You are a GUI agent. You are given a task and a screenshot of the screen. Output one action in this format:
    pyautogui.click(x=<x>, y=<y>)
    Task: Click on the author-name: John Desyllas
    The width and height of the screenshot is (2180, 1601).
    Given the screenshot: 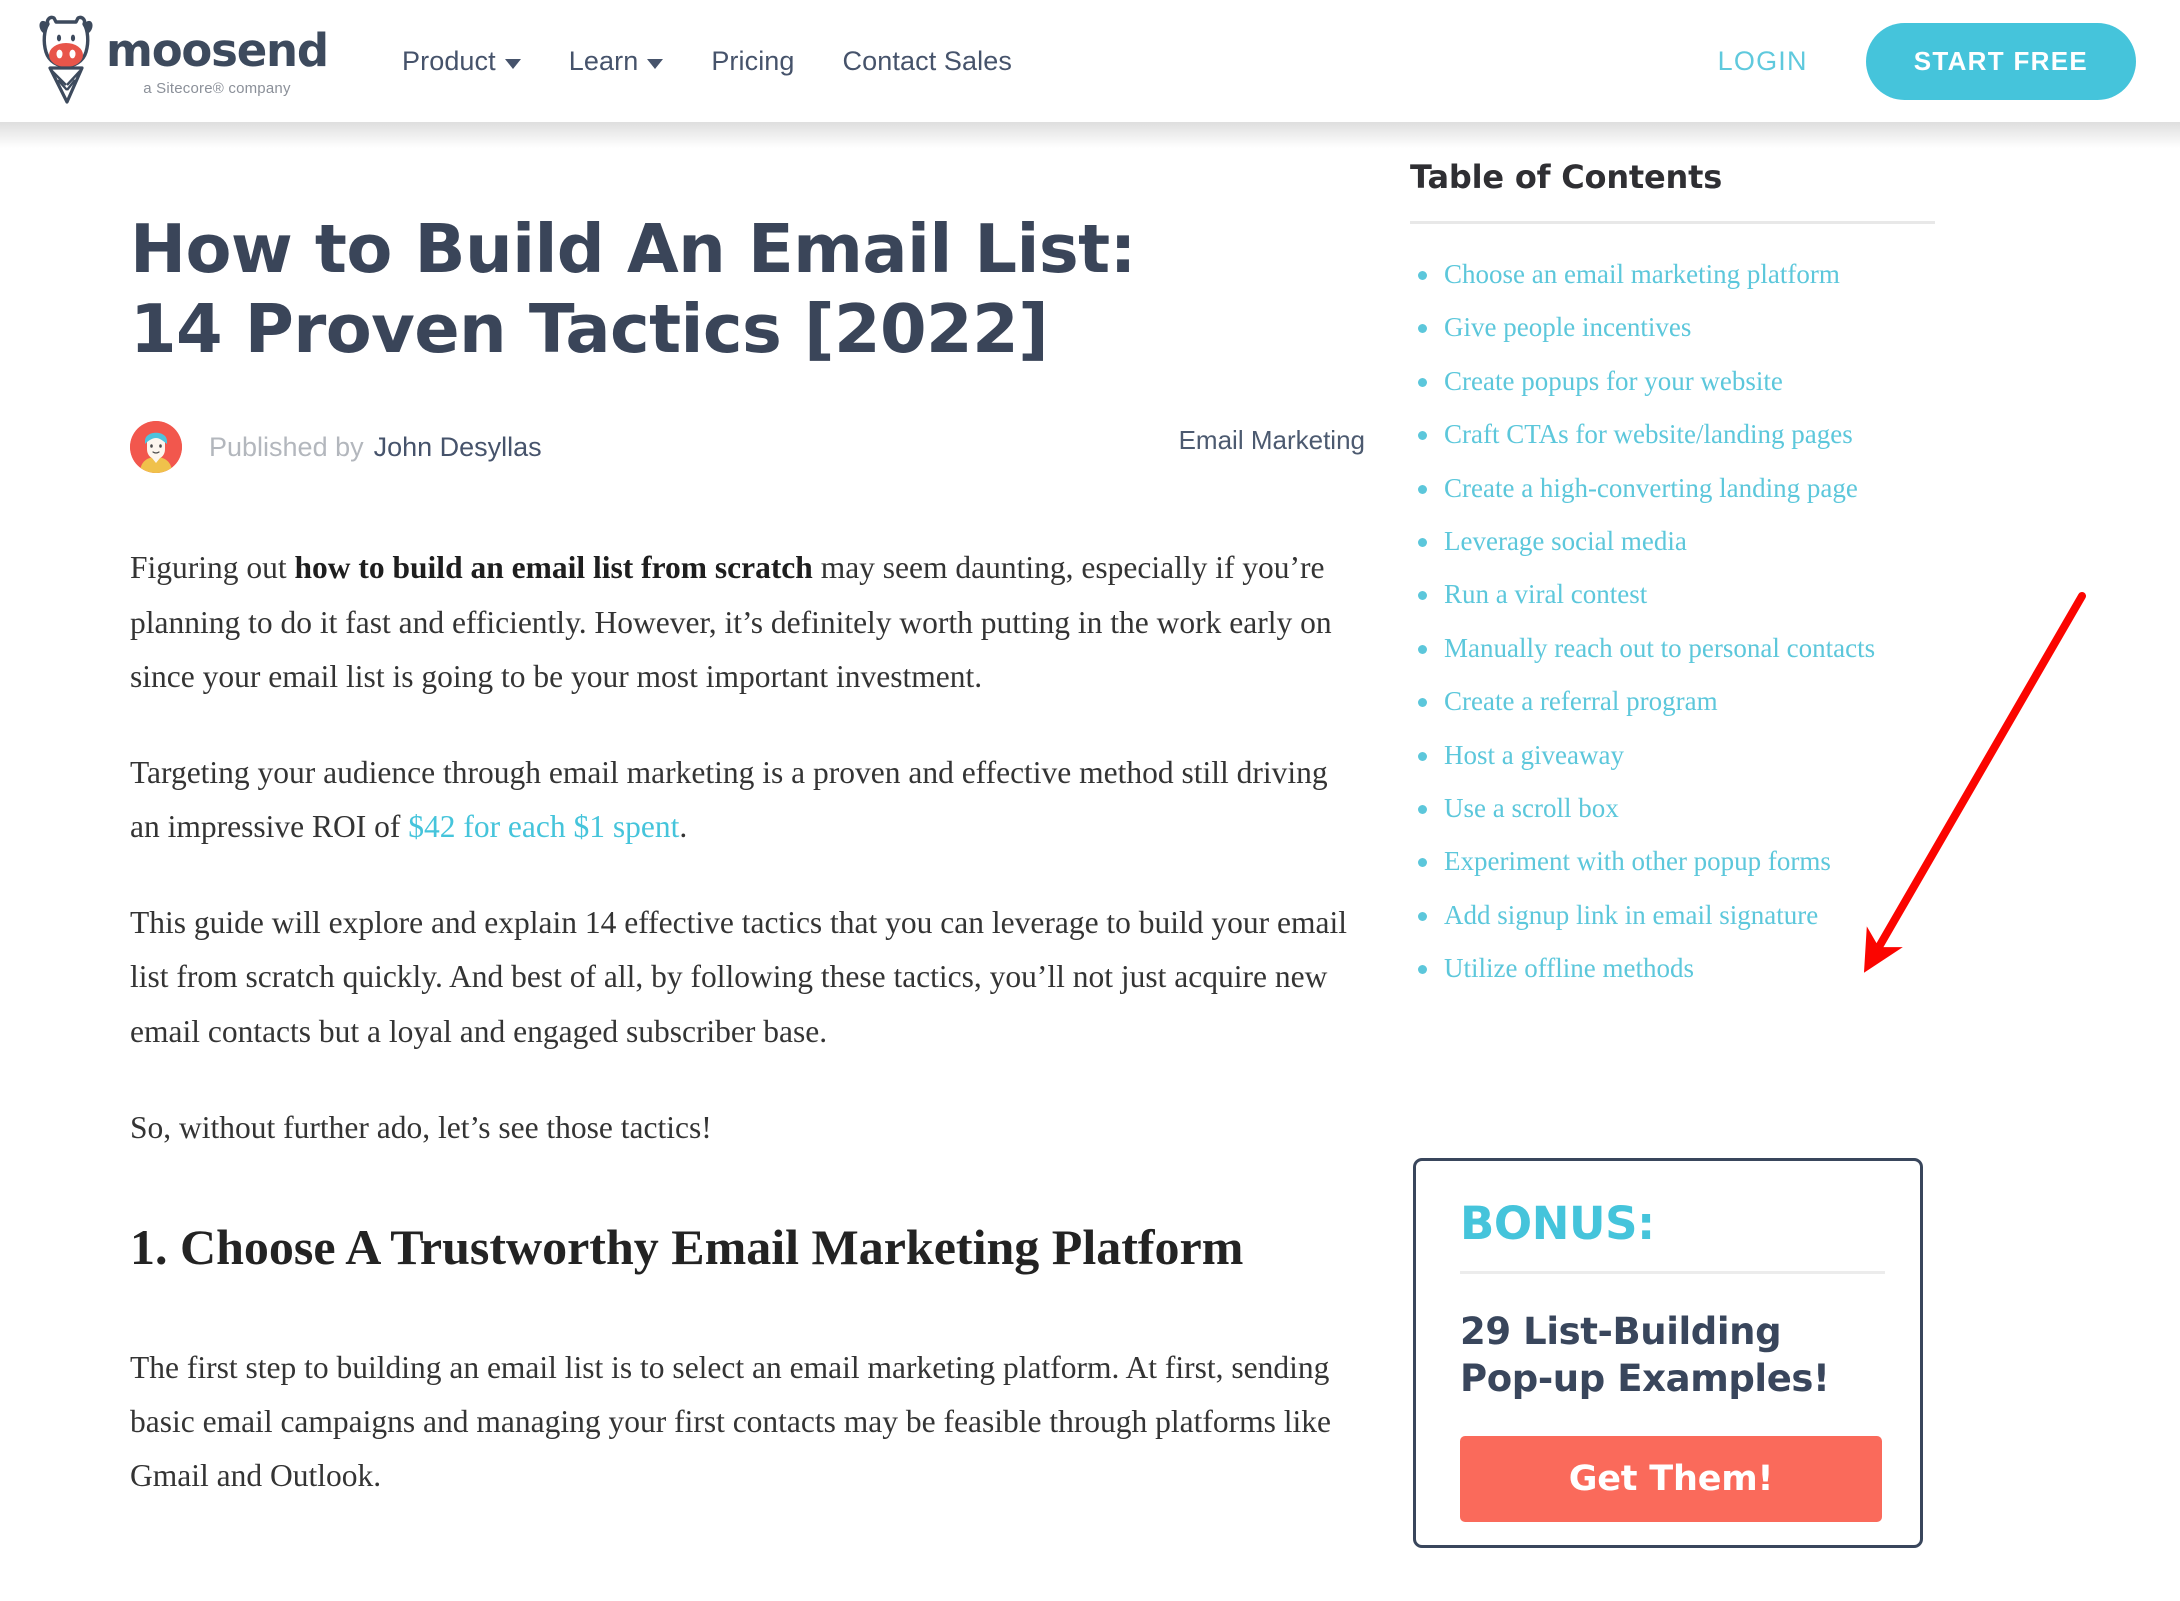 What is the action you would take?
    pyautogui.click(x=458, y=447)
    